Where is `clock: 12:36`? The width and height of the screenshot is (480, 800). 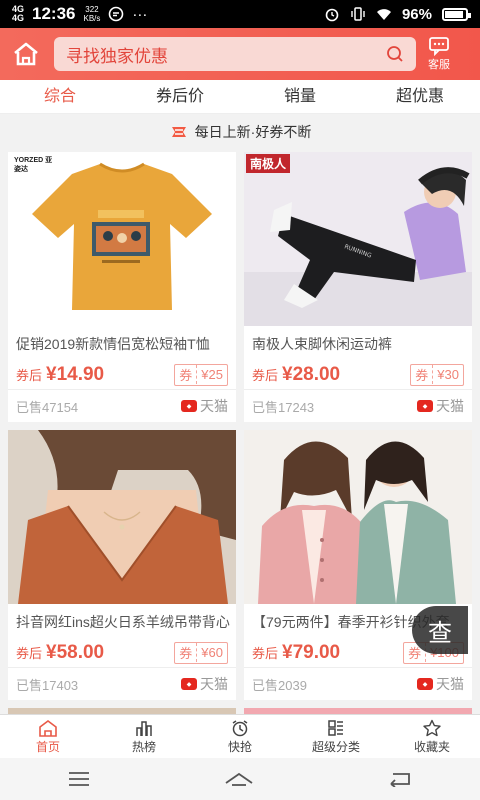 clock: 12:36 is located at coordinates (54, 13).